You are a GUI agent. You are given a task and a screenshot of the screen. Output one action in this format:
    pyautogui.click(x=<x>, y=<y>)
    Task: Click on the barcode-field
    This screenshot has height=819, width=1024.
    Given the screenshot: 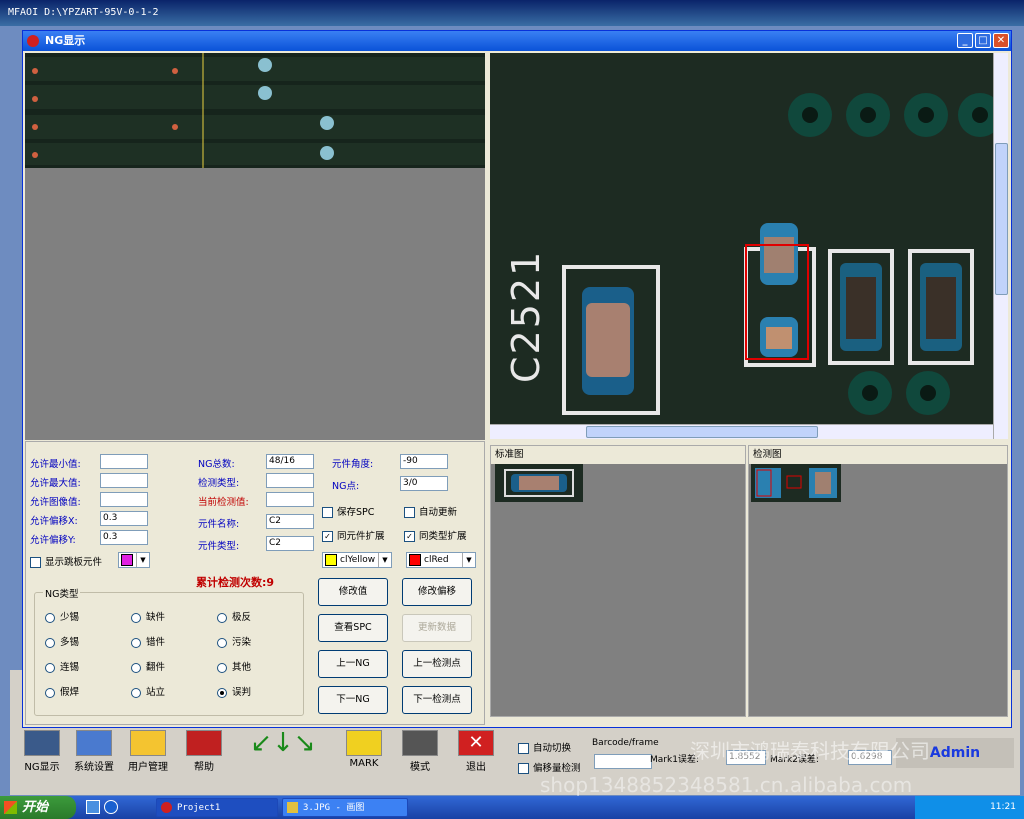 What is the action you would take?
    pyautogui.click(x=623, y=761)
    